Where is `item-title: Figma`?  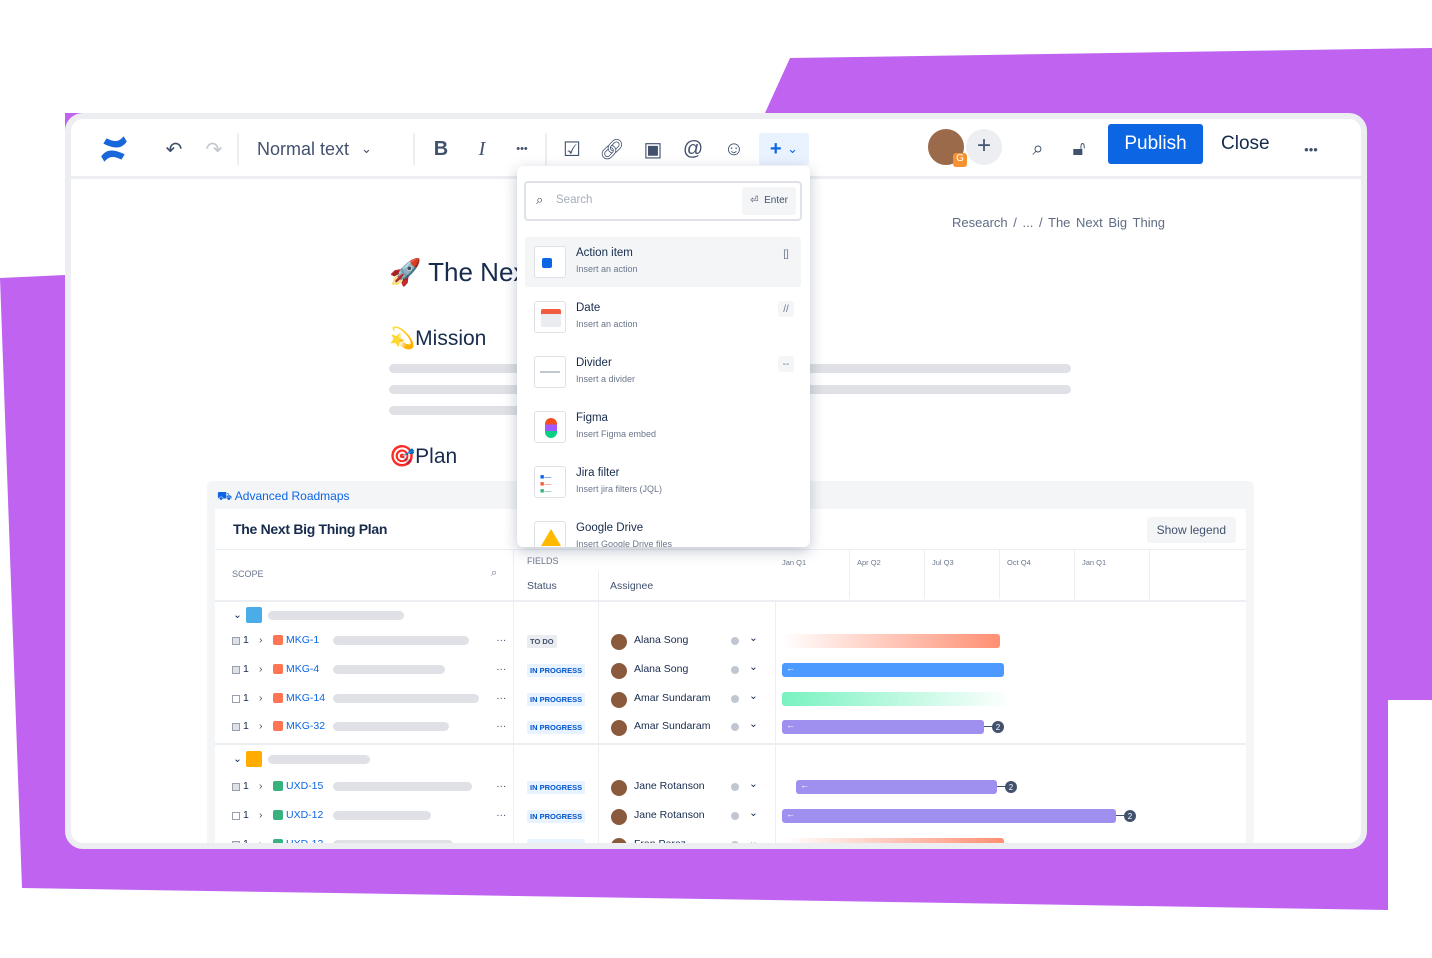 item-title: Figma is located at coordinates (592, 418).